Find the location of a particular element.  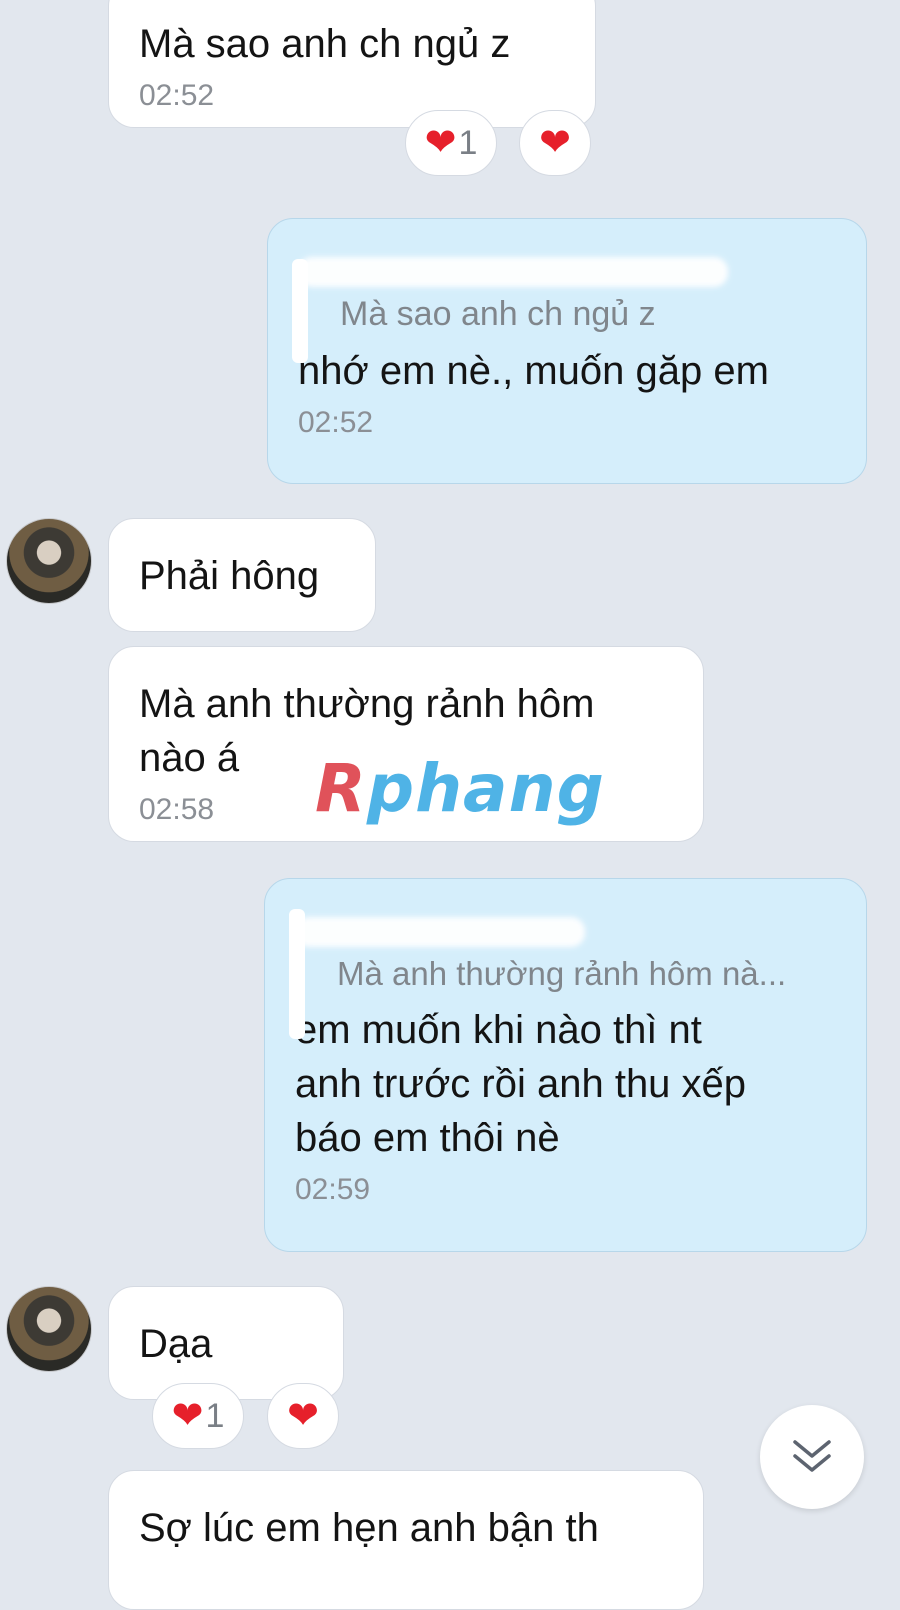

scroll-to-bottom-button is located at coordinates (812, 1457).